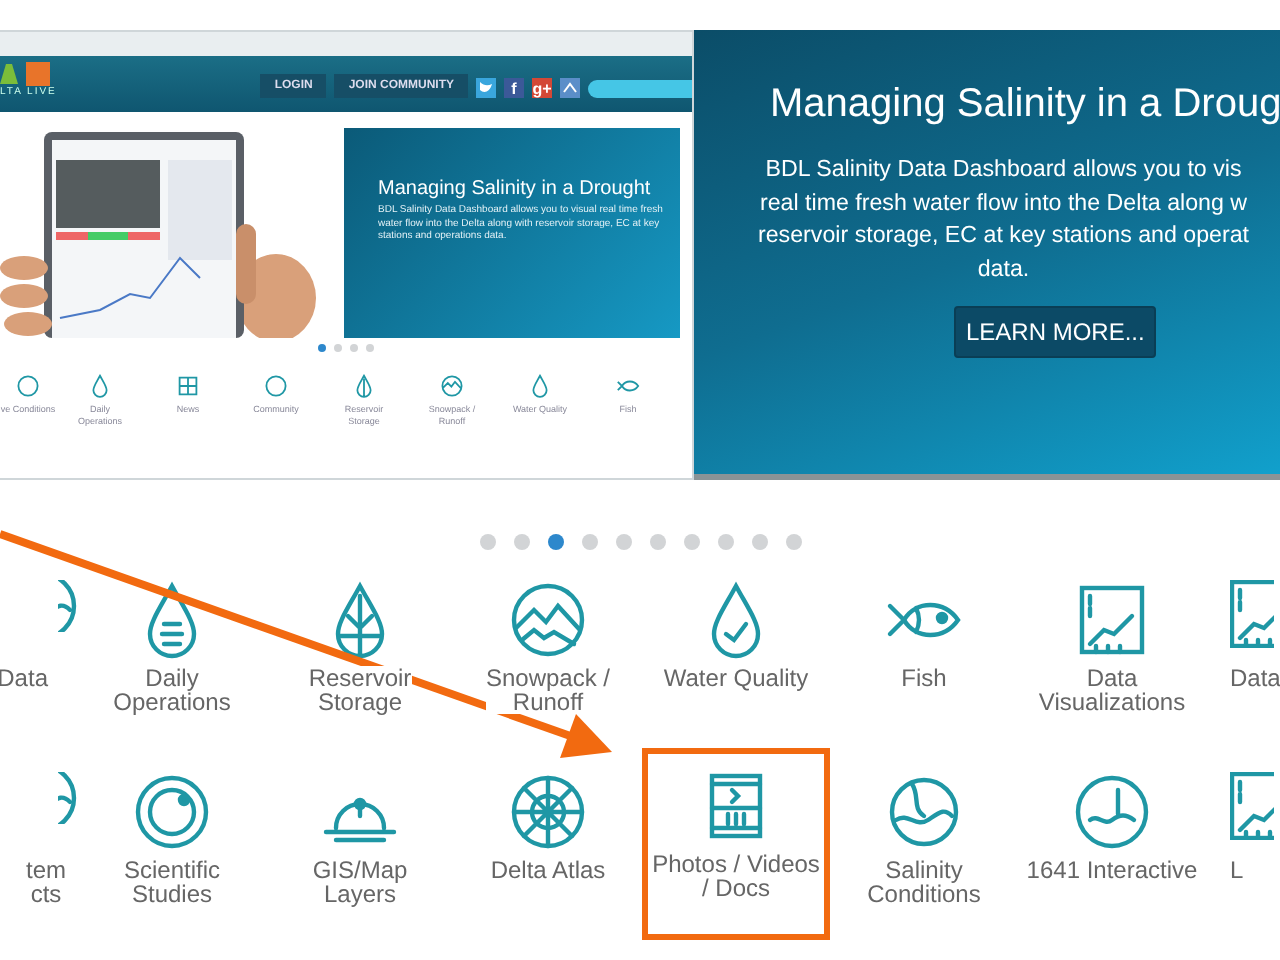  What do you see at coordinates (172, 812) in the screenshot?
I see `target-icon` at bounding box center [172, 812].